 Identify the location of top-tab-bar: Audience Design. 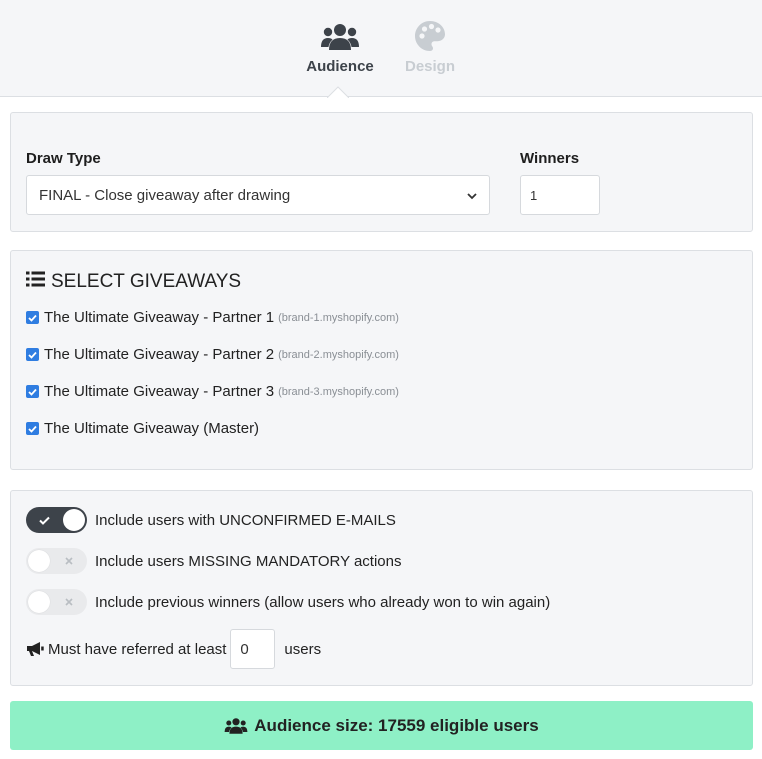
(381, 49).